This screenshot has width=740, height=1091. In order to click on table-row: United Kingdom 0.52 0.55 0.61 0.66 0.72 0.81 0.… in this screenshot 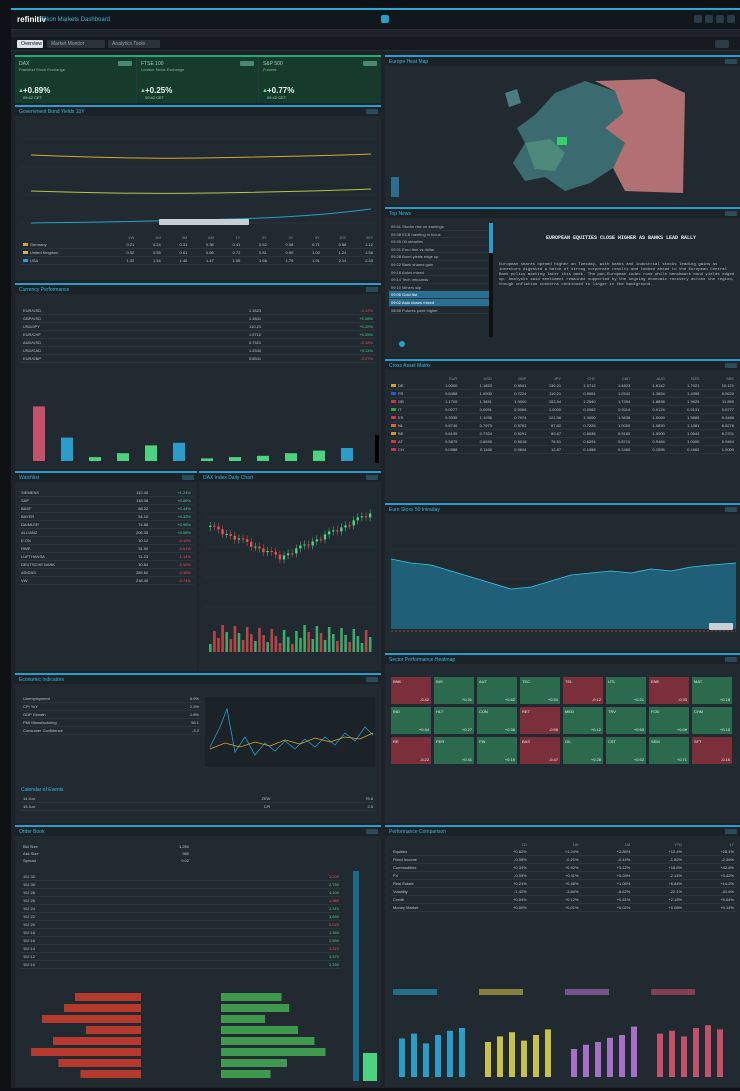, I will do `click(198, 253)`.